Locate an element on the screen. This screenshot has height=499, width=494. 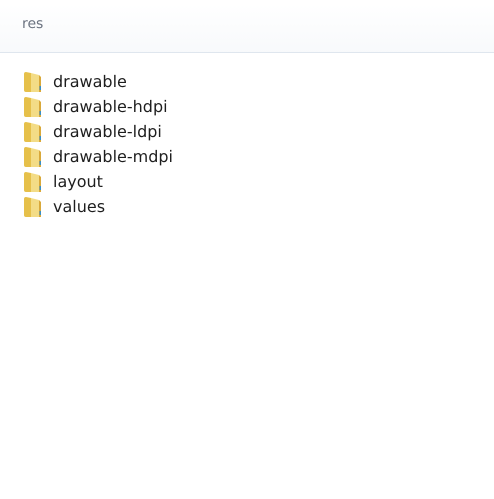
folder-item: drawable-hdpi is located at coordinates (95, 106).